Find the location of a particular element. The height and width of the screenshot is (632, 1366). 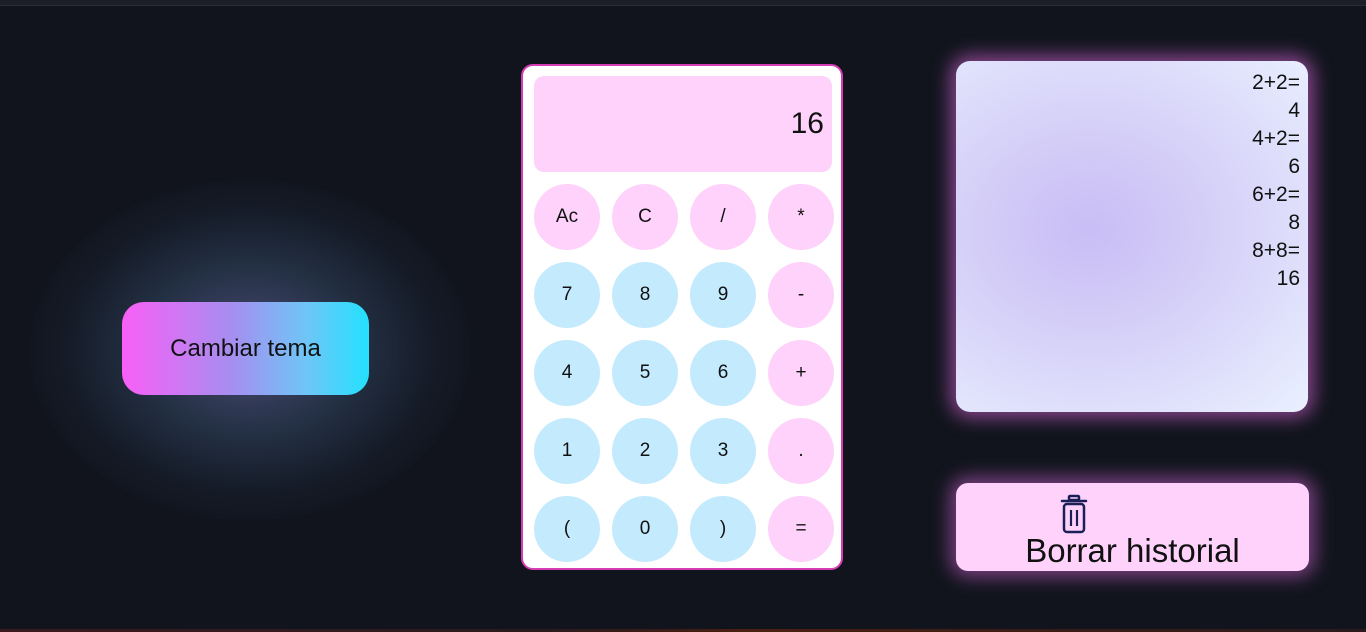

key-subtract: - is located at coordinates (801, 295).